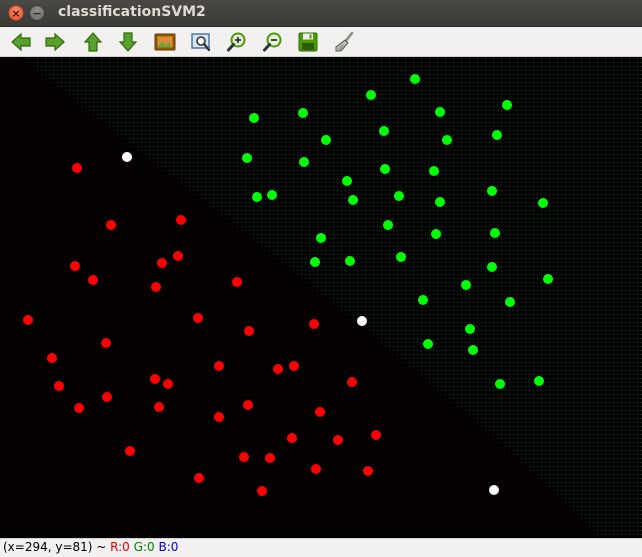  What do you see at coordinates (321, 42) in the screenshot?
I see `toolbar` at bounding box center [321, 42].